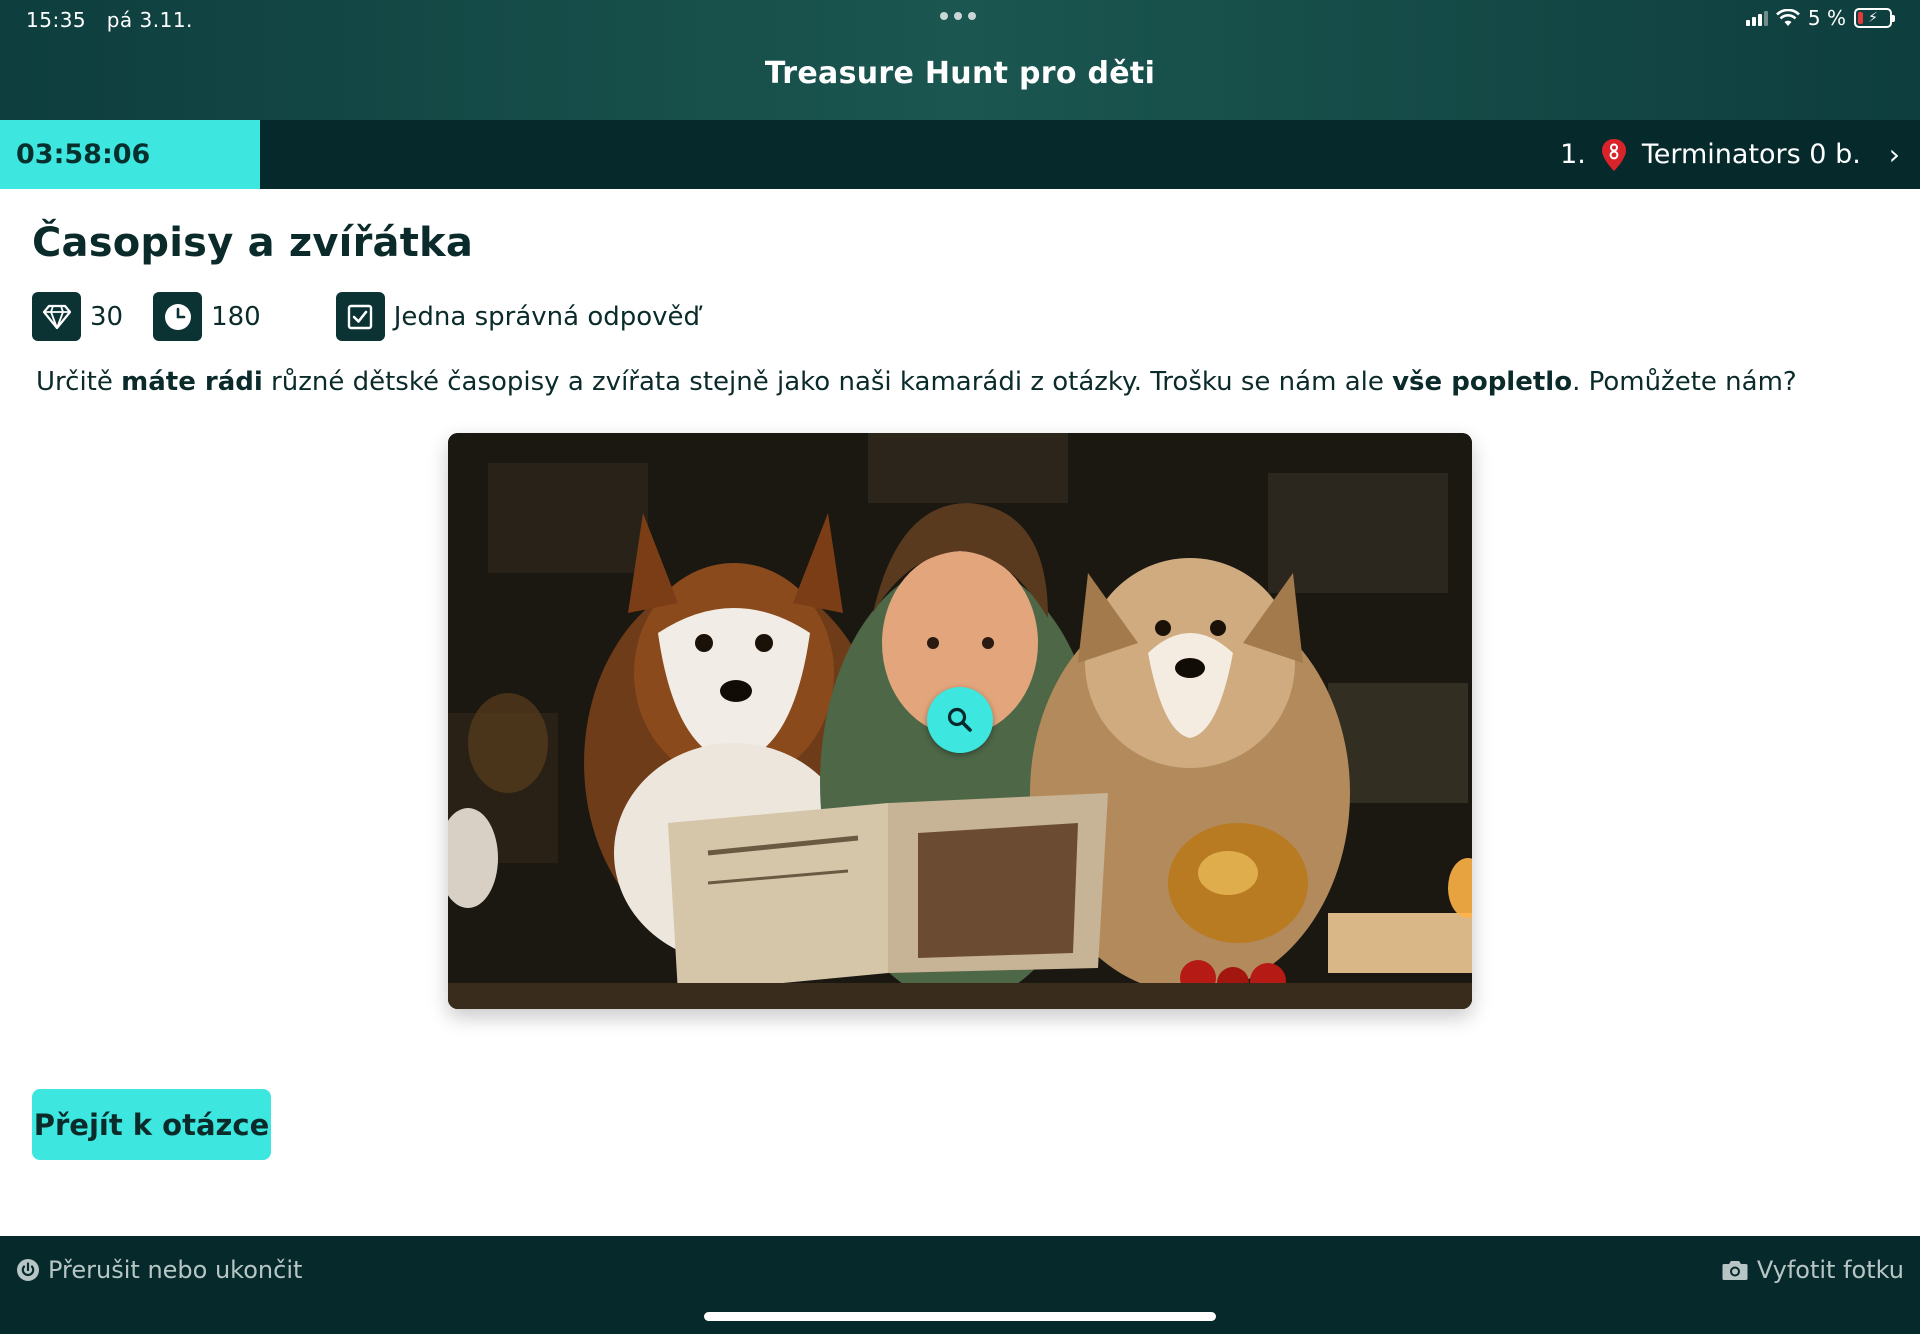 The height and width of the screenshot is (1334, 1920). Describe the element at coordinates (1573, 154) in the screenshot. I see `team-rank: 1.` at that location.